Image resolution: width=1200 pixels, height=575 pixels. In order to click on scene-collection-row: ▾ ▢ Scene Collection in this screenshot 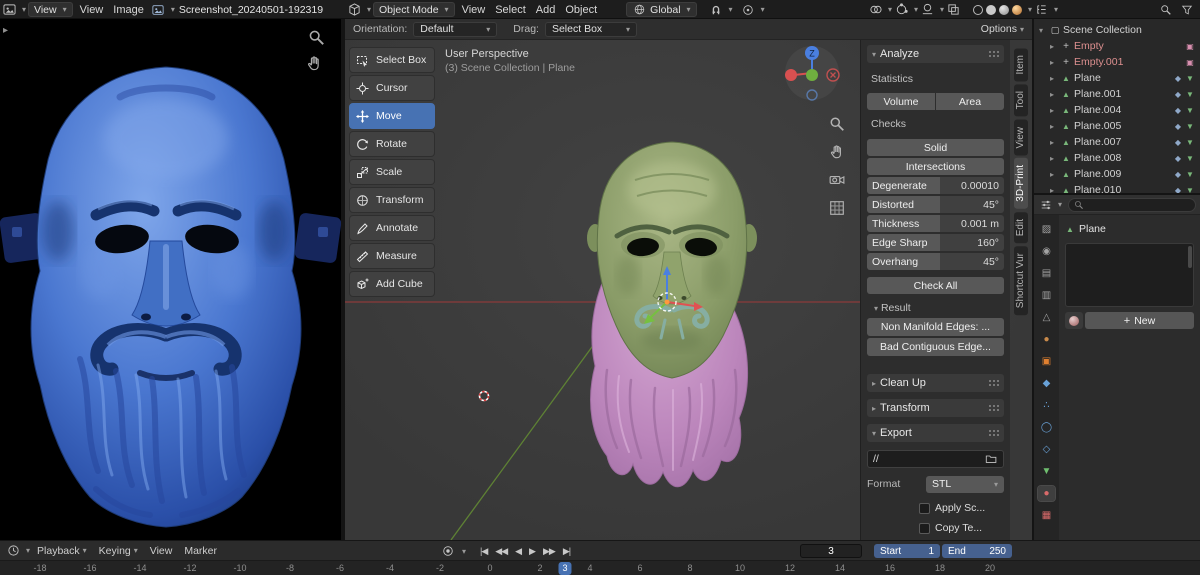, I will do `click(1117, 30)`.